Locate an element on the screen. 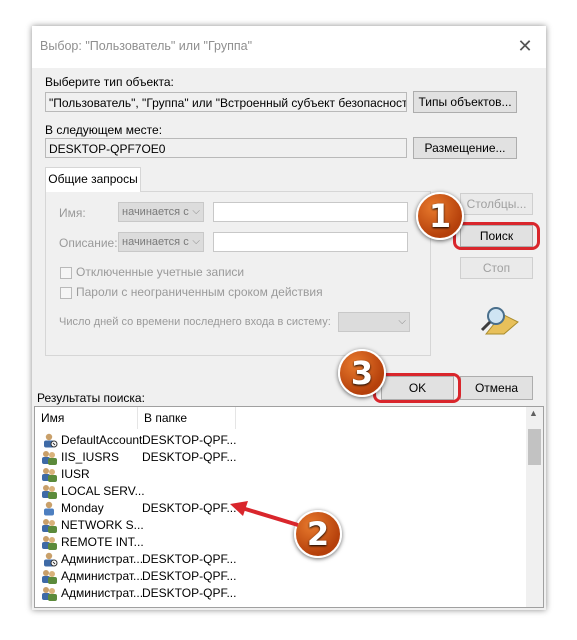  row-name: Monday is located at coordinates (82, 508).